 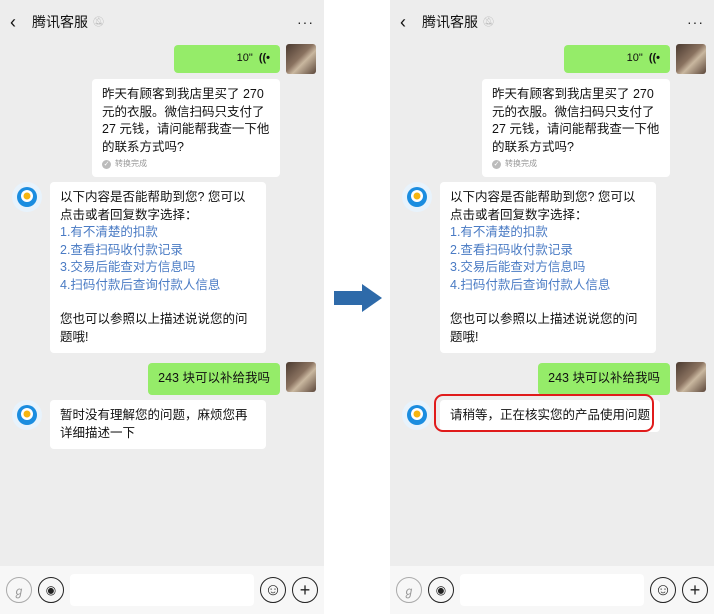 I want to click on highlight-box, so click(x=544, y=413).